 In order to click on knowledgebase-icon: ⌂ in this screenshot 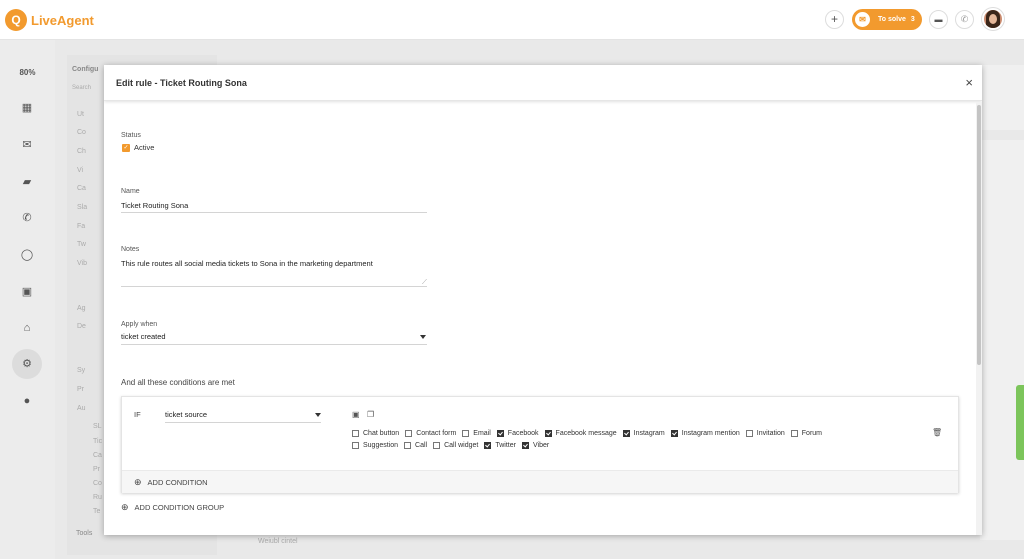, I will do `click(27, 328)`.